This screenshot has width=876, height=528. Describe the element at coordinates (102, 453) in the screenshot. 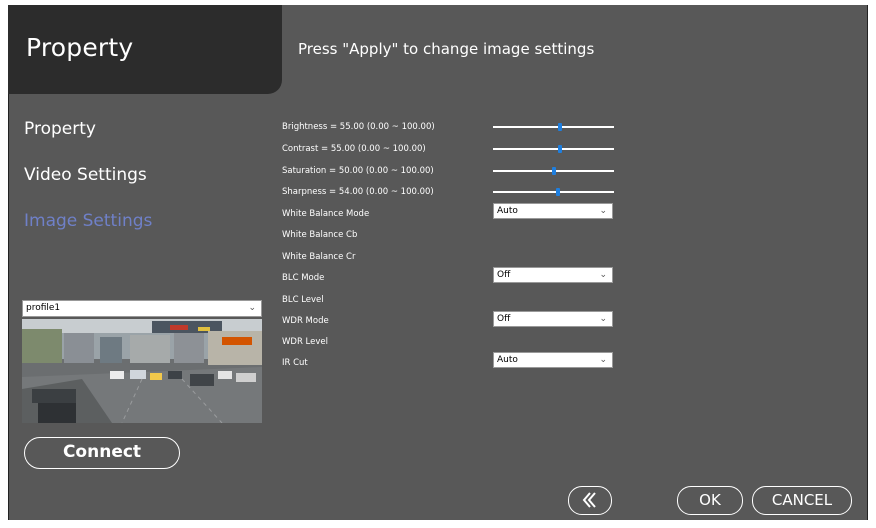

I see `connect-button: Connect` at that location.